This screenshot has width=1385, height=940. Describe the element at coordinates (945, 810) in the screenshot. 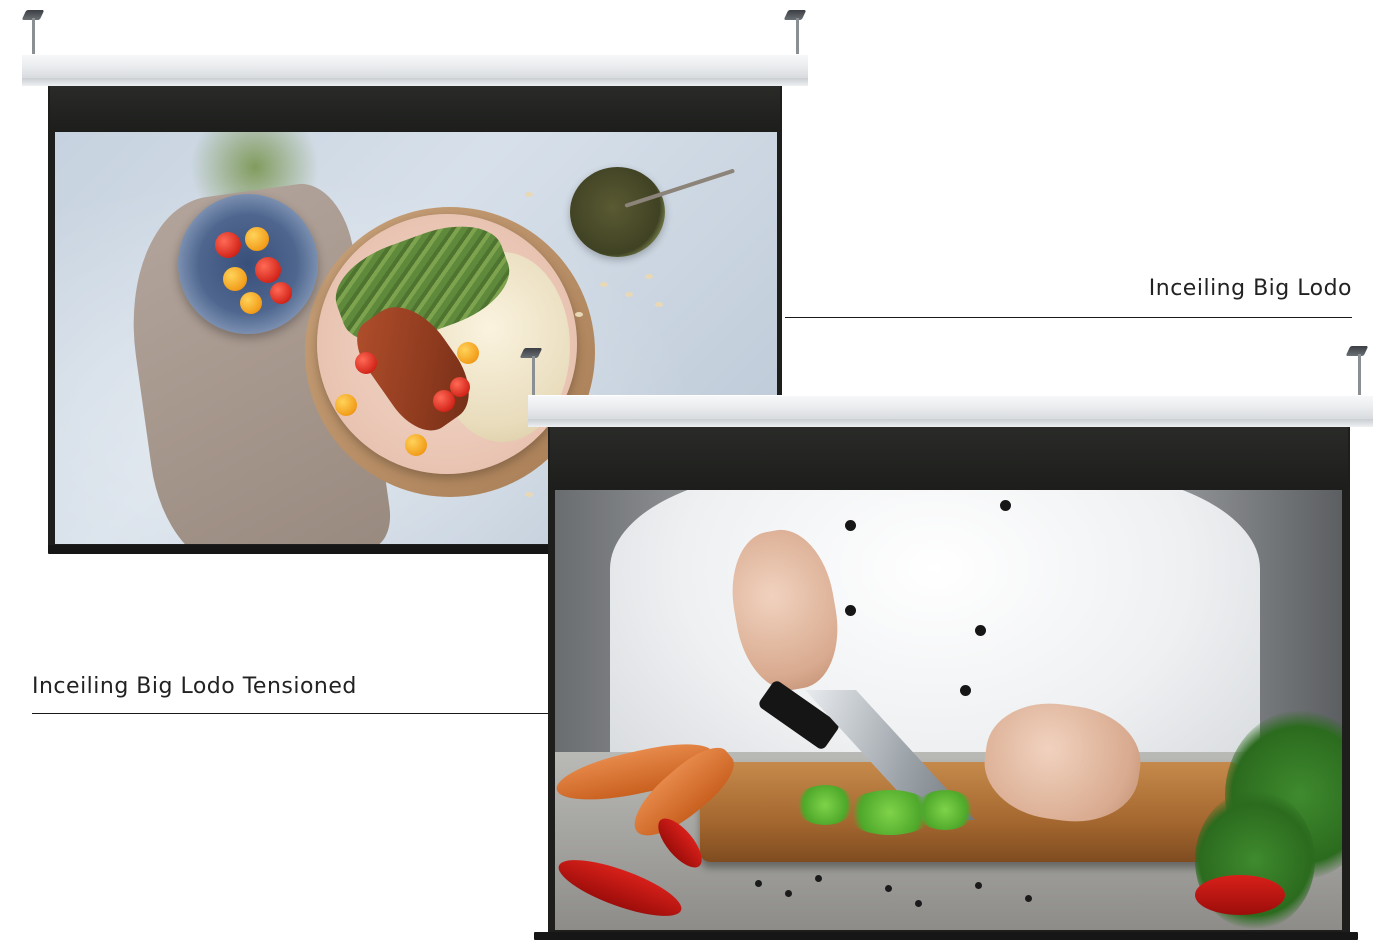

I see `chopped-scallions` at that location.